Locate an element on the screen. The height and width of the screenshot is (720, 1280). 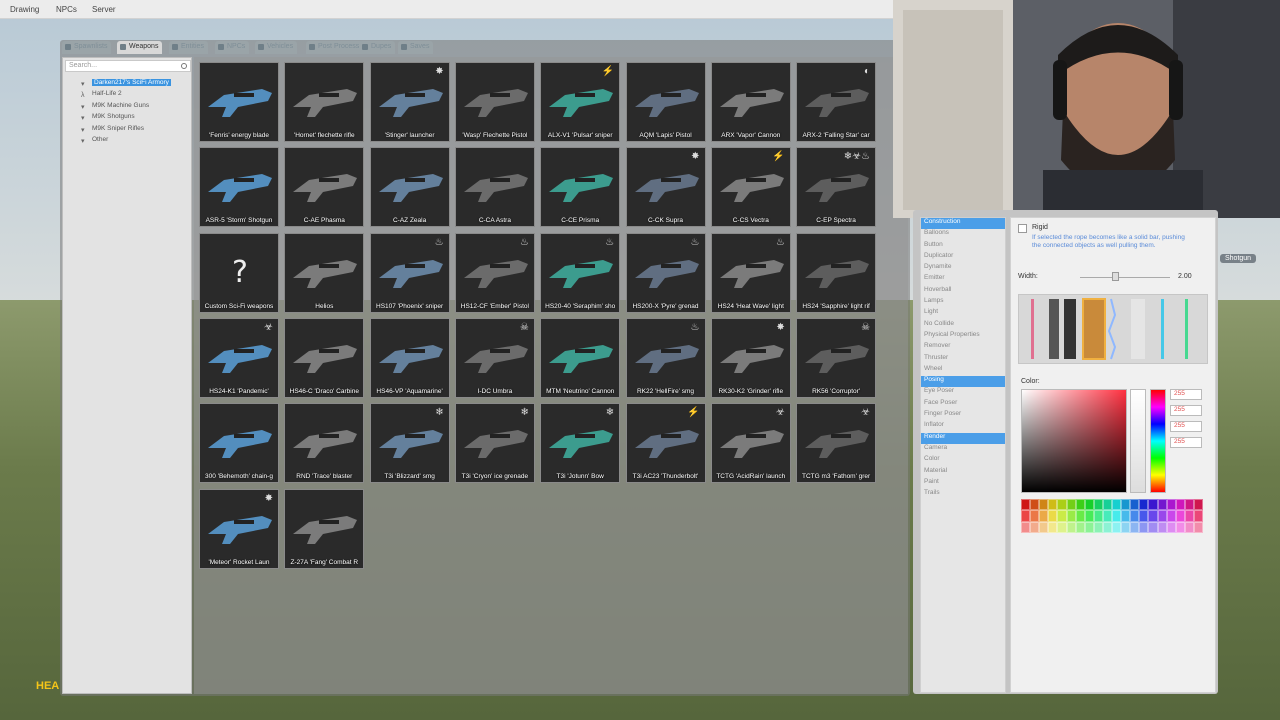
weapon-spawn-icon: ❄ T3i 'Cryon' ice grenade is located at coordinates (494, 443).